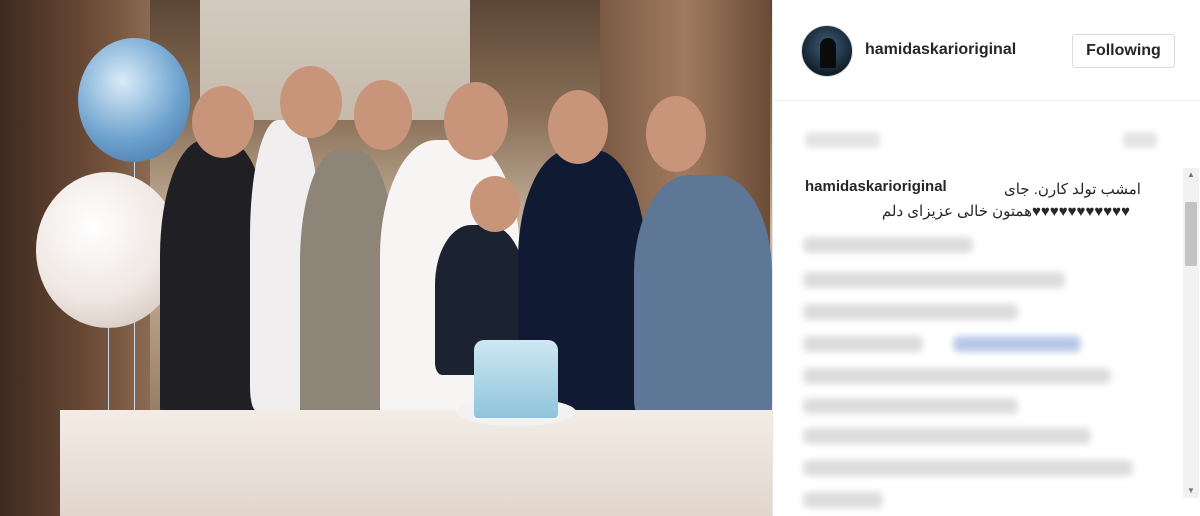  Describe the element at coordinates (842, 140) in the screenshot. I see `blurred-likes` at that location.